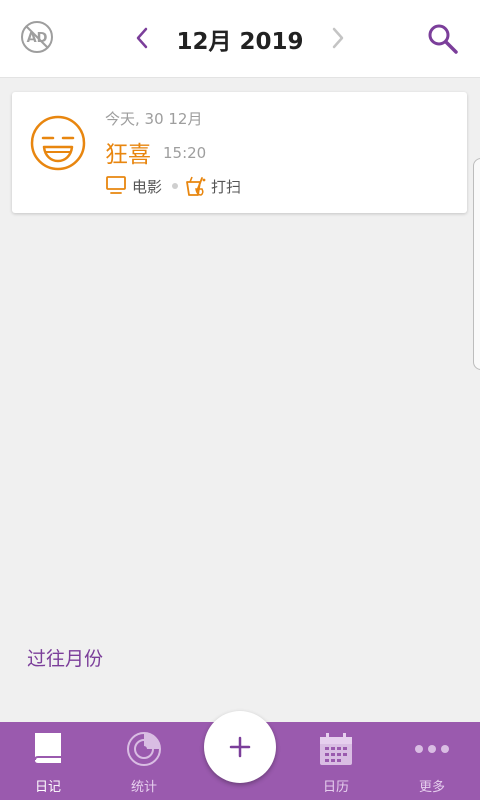 This screenshot has width=480, height=800. I want to click on book-icon, so click(47, 748).